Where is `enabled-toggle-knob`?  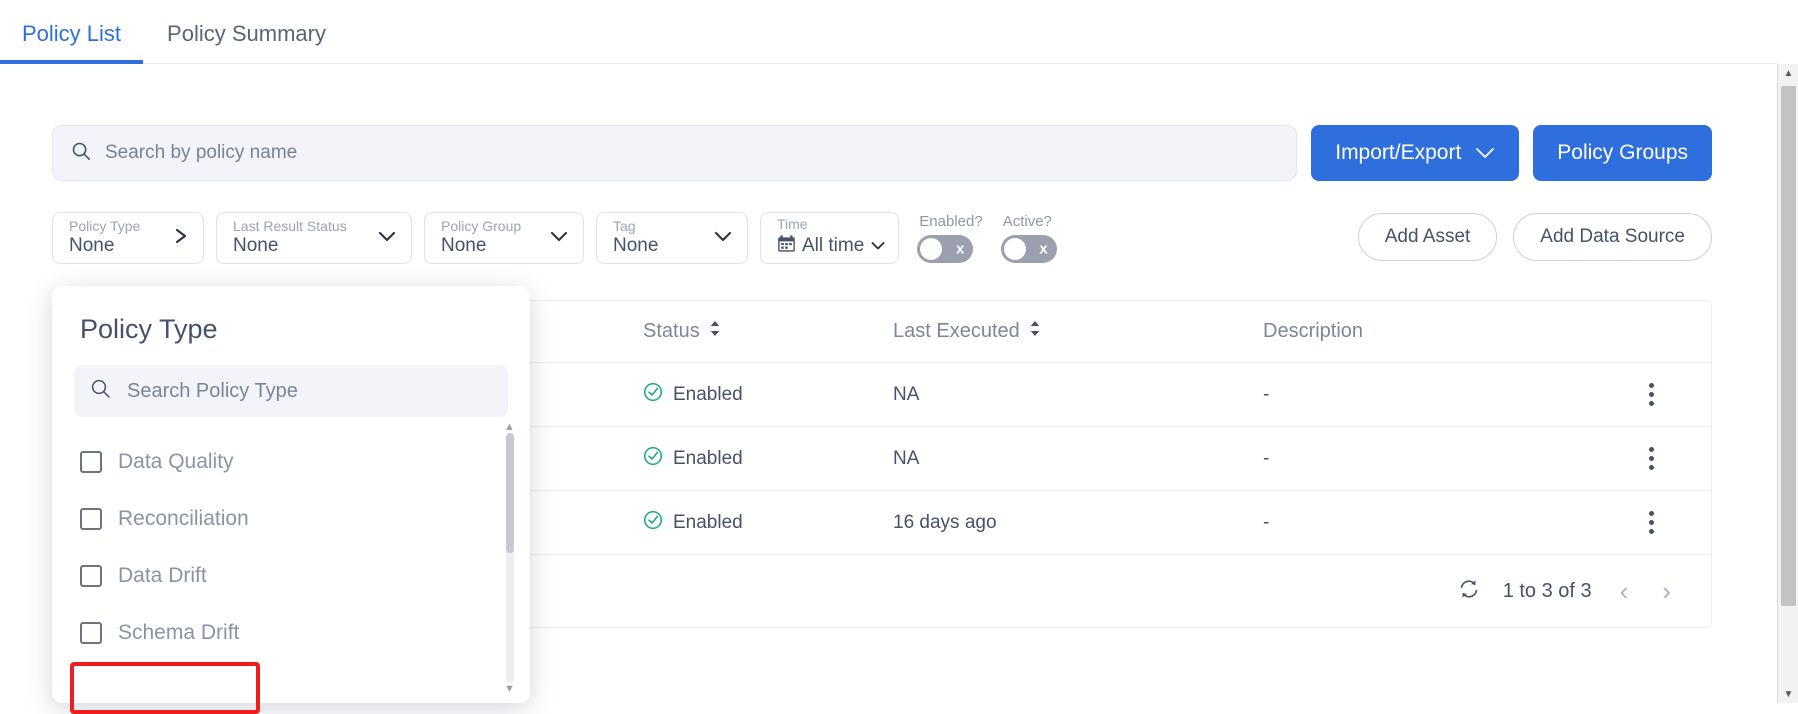 enabled-toggle-knob is located at coordinates (931, 249).